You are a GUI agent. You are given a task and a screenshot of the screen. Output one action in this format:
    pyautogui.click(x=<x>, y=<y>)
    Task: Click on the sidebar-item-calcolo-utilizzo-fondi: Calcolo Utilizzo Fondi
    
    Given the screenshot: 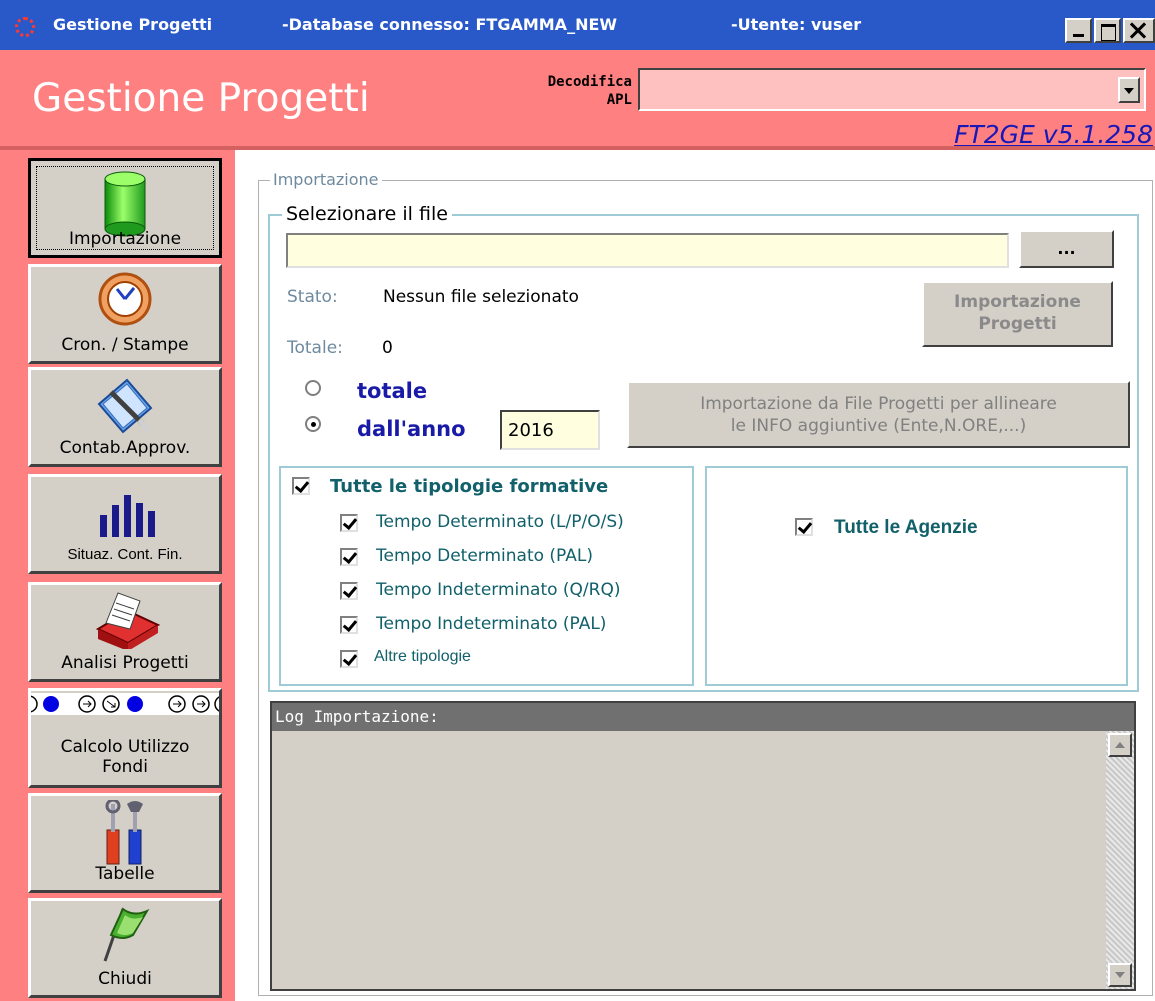 What is the action you would take?
    pyautogui.click(x=125, y=738)
    